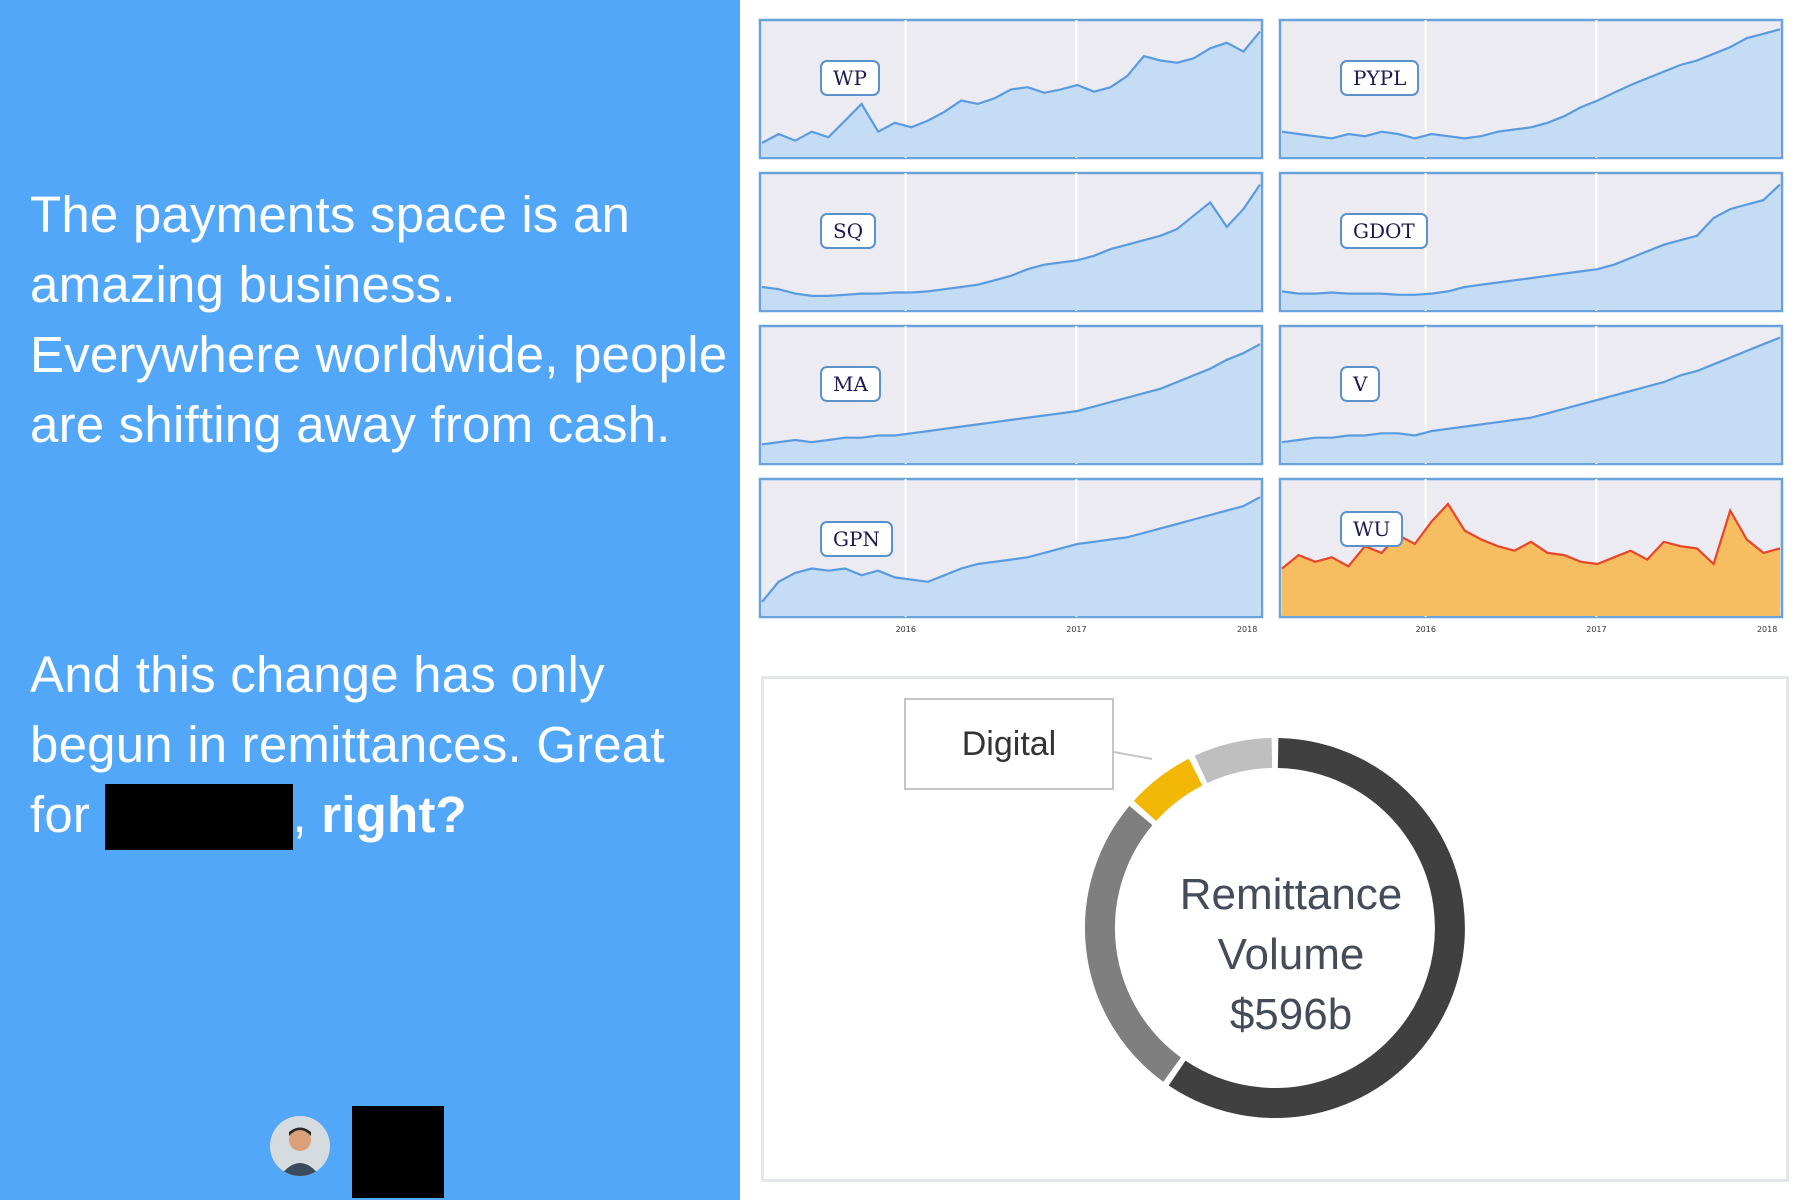 This screenshot has width=1800, height=1200. Describe the element at coordinates (1531, 242) in the screenshot. I see `sparkline-gdot: GDOT` at that location.